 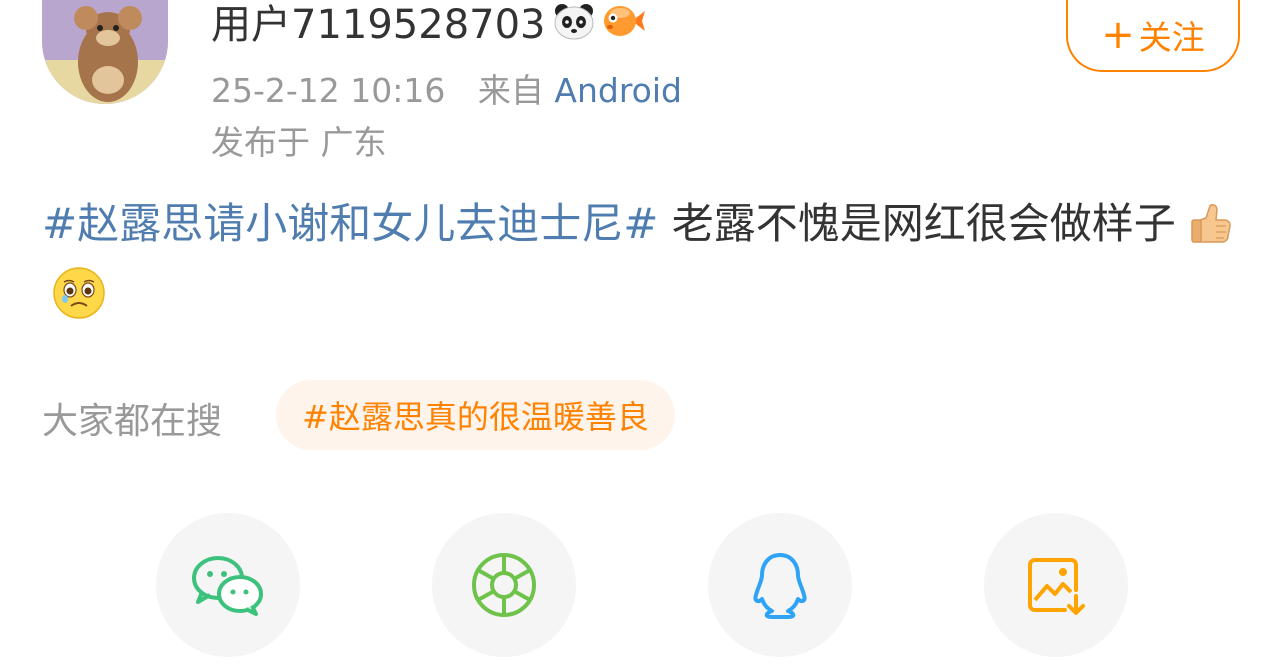 I want to click on share-qq-button, so click(x=780, y=585).